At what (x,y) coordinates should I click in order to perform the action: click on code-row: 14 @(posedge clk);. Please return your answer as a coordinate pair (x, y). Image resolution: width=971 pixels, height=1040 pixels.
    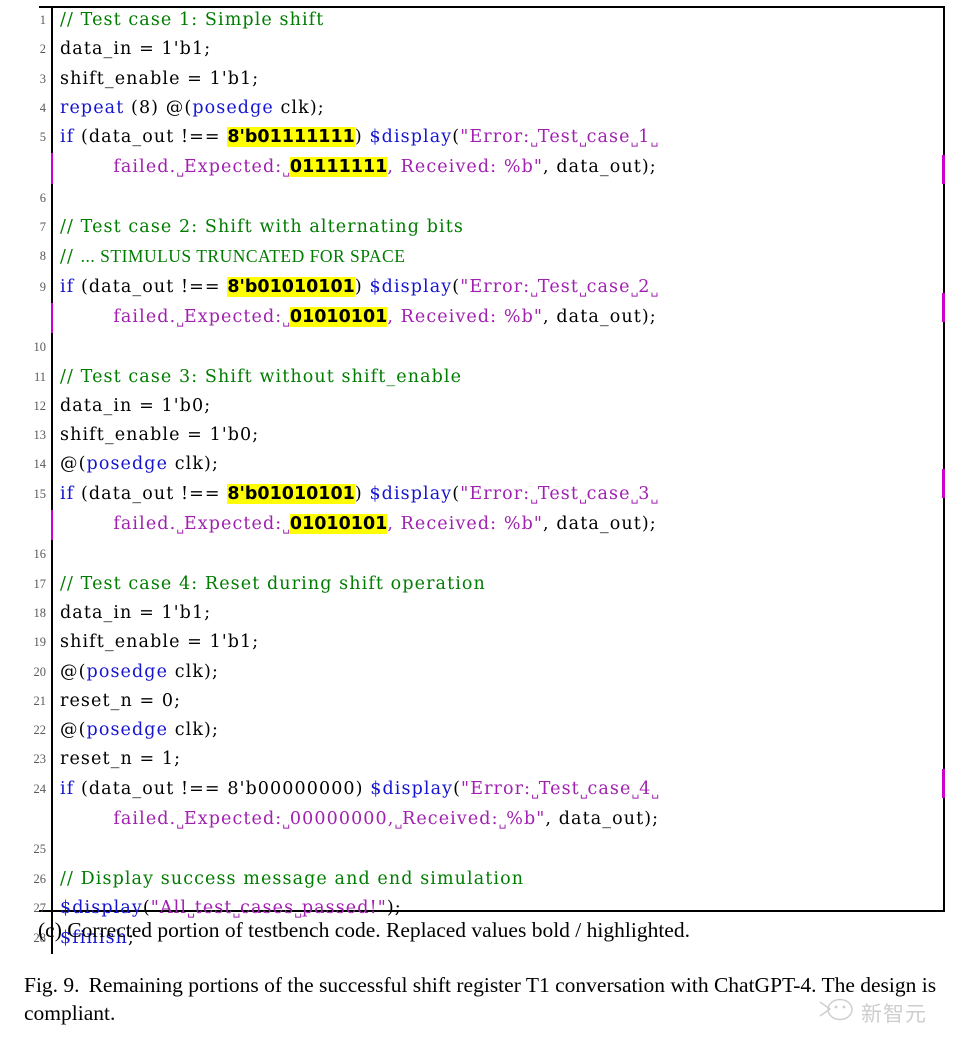
    Looking at the image, I should click on (485, 465).